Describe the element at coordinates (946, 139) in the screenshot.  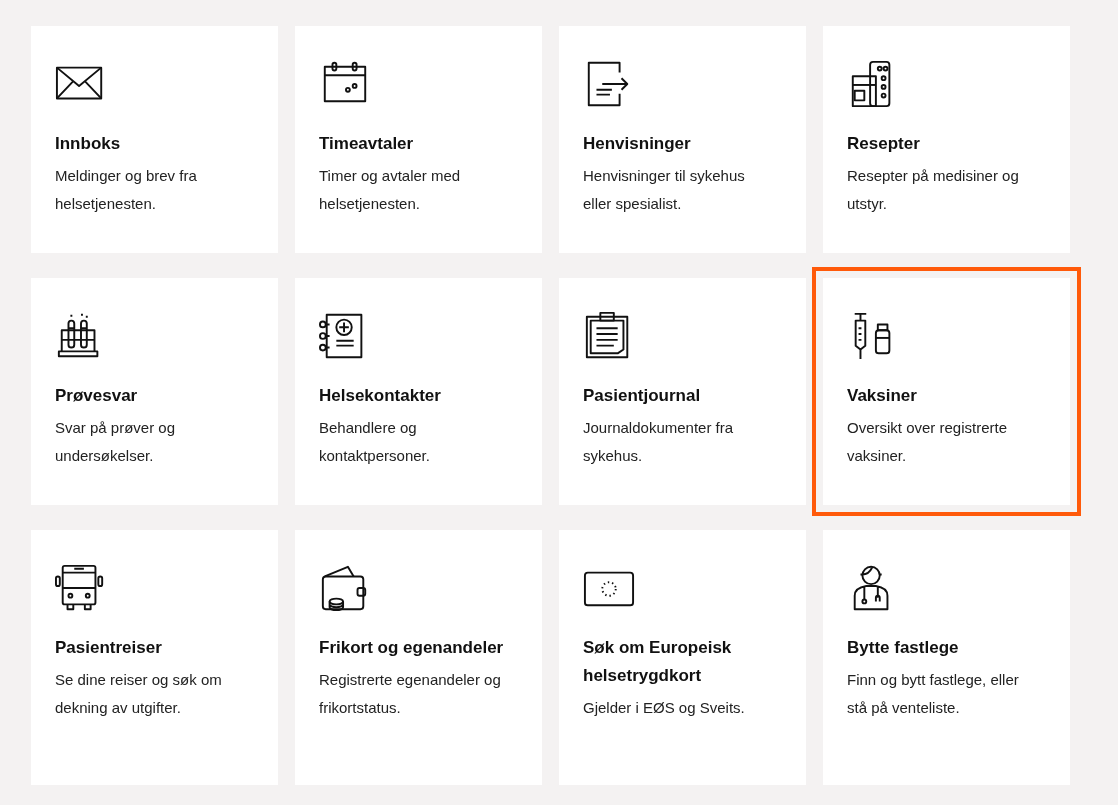
I see `service-card: Resepter Resepter på medisiner og utstyr.` at that location.